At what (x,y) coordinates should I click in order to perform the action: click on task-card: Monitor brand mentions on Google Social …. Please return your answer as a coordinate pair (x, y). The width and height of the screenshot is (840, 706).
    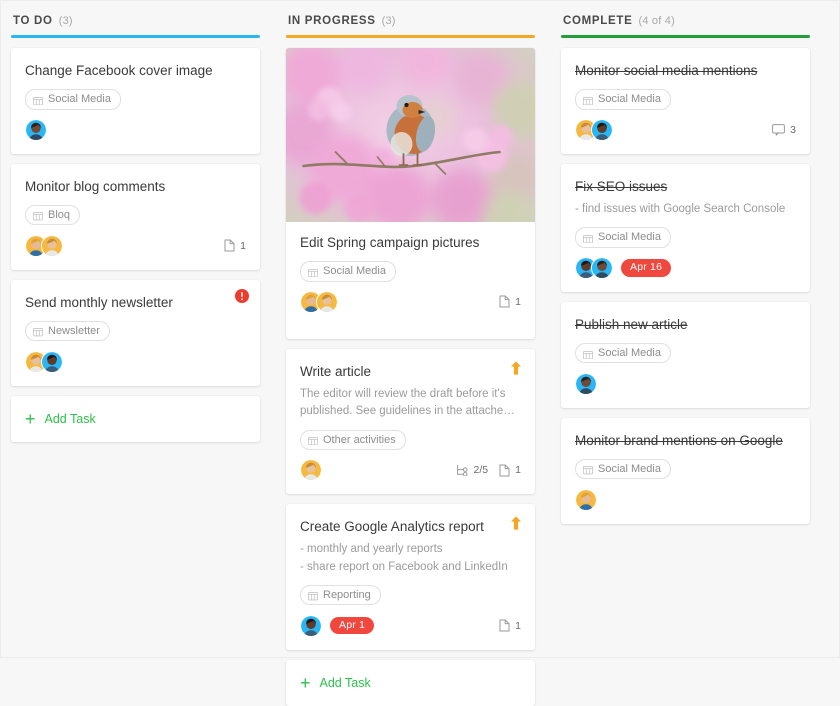
    Looking at the image, I should click on (685, 470).